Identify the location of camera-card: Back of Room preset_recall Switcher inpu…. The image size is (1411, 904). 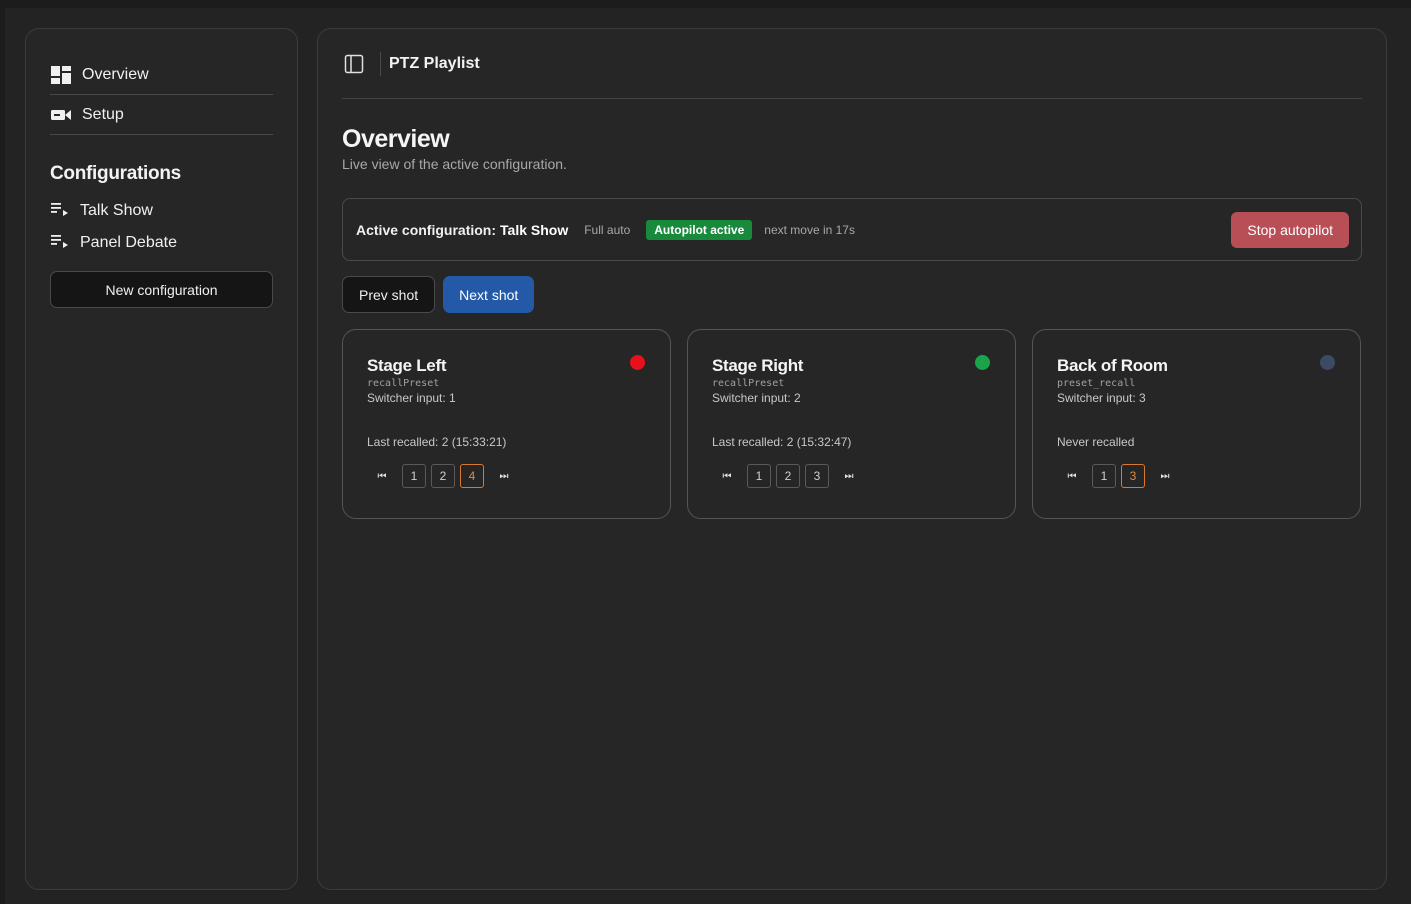
(1196, 424).